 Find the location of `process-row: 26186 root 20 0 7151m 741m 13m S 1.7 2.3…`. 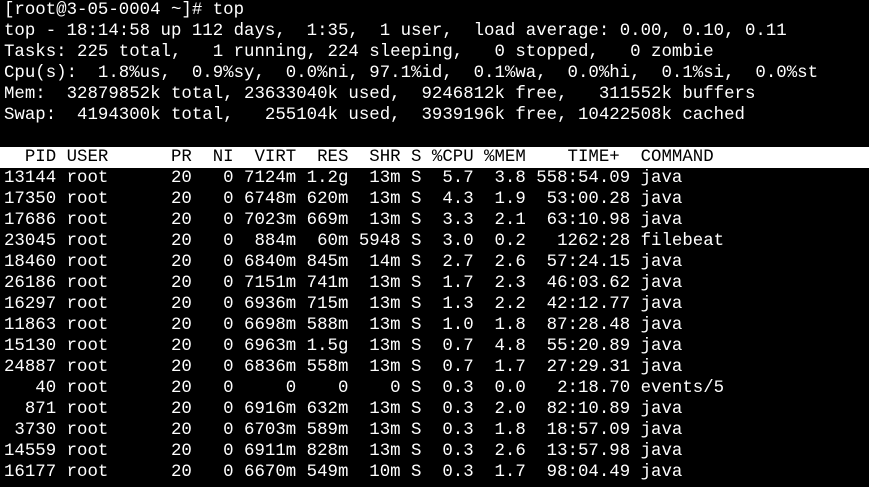

process-row: 26186 root 20 0 7151m 741m 13m S 1.7 2.3… is located at coordinates (343, 283).